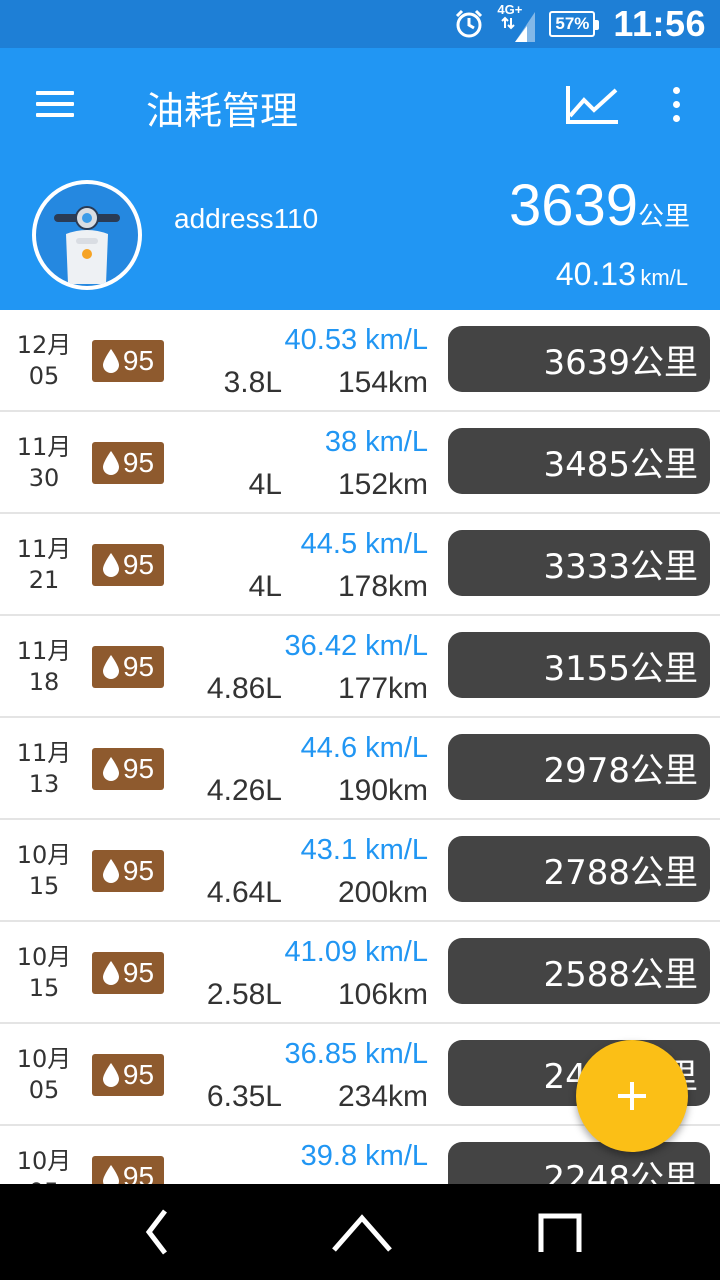  Describe the element at coordinates (360, 973) in the screenshot. I see `list-item: 10月 15 95 41.09 km/L 2.58L 106km 2588公里` at that location.